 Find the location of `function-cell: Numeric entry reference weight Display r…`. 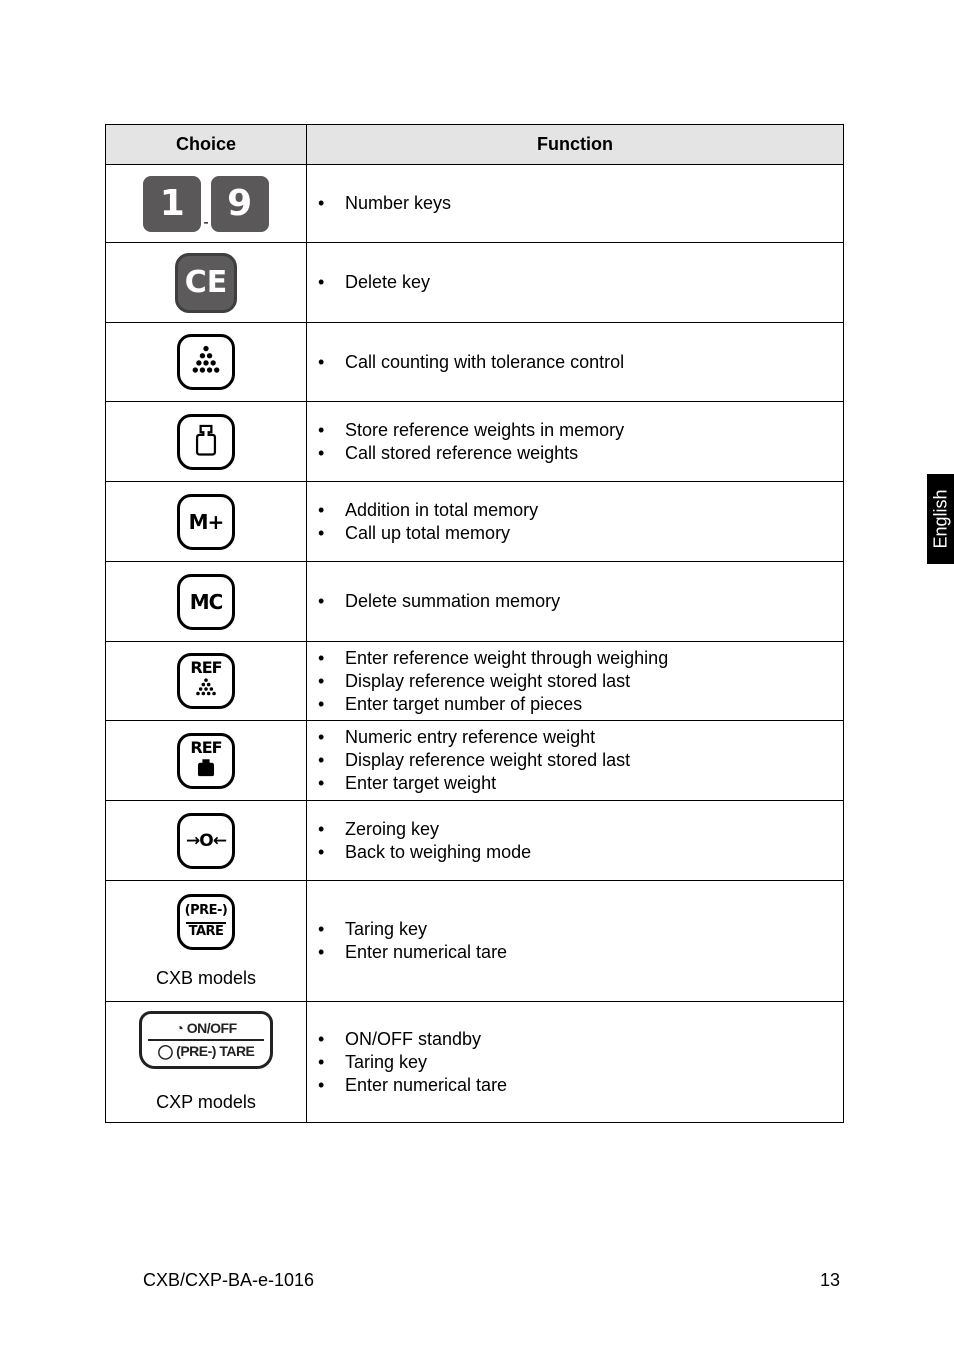

function-cell: Numeric entry reference weight Display r… is located at coordinates (575, 760).